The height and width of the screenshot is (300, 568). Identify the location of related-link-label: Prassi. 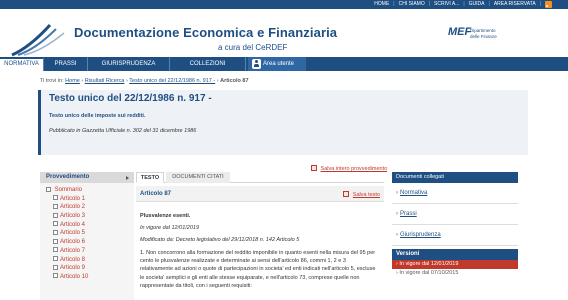
(408, 214).